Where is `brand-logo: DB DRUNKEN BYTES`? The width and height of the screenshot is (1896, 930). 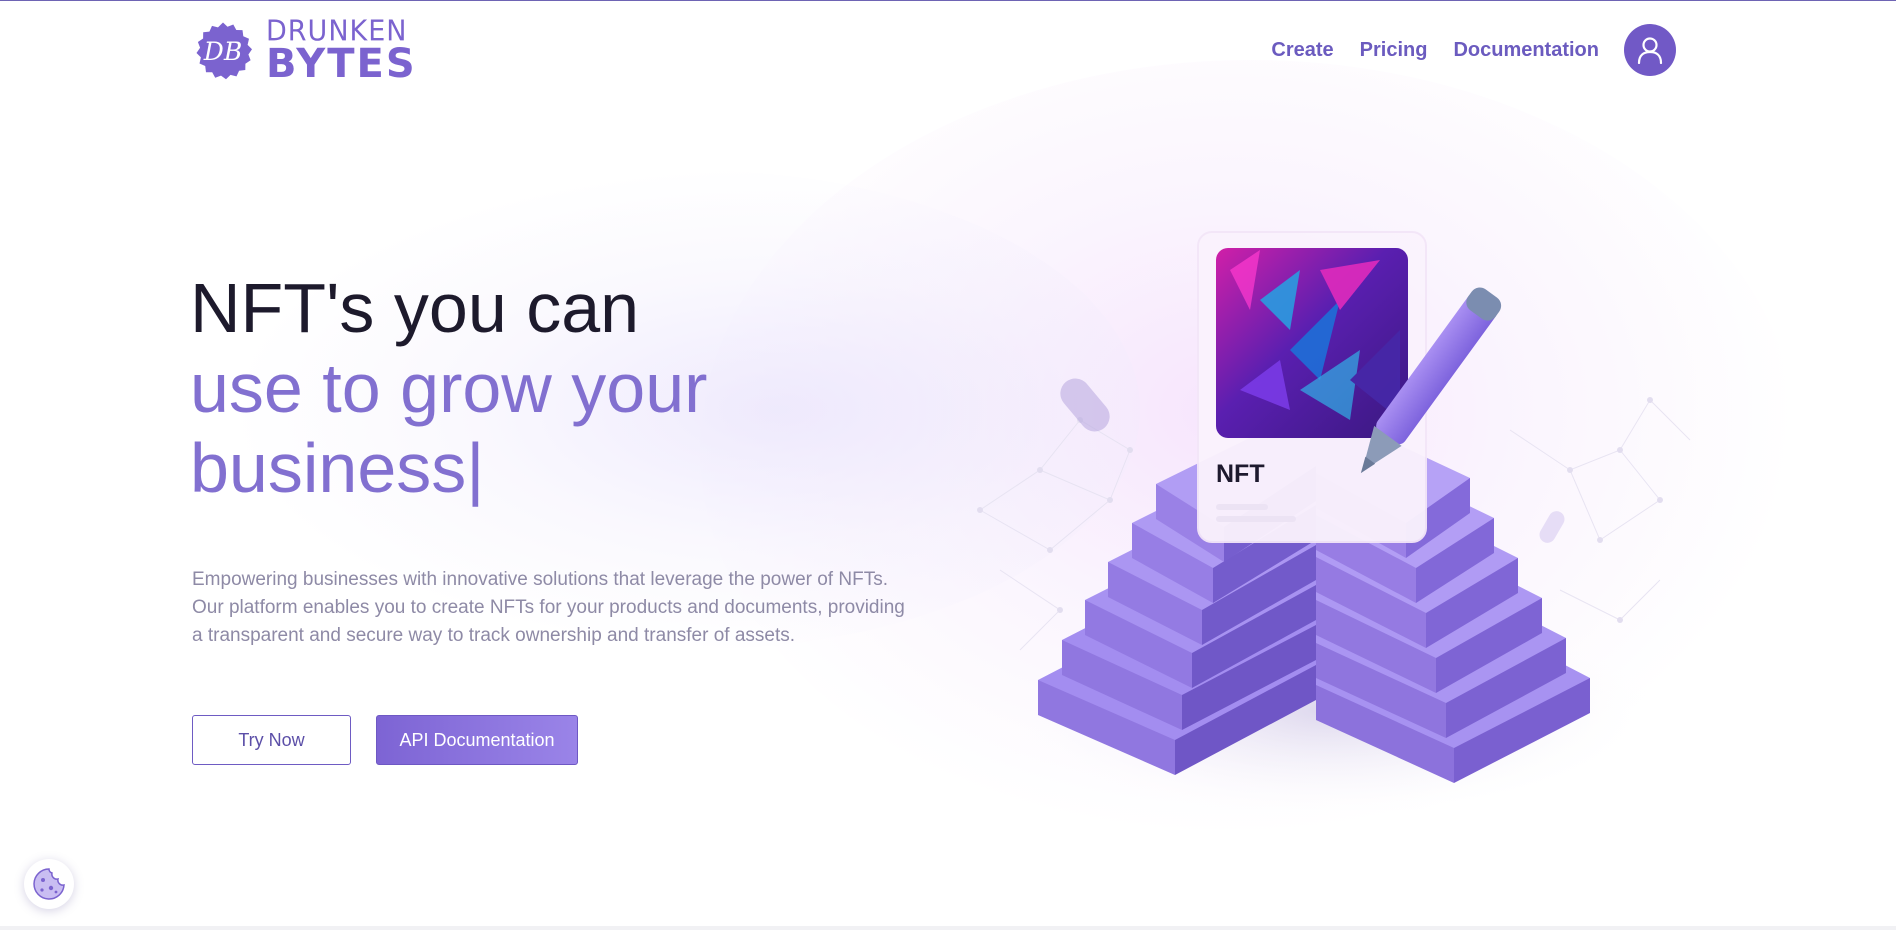
brand-logo: DB DRUNKEN BYTES is located at coordinates (304, 51).